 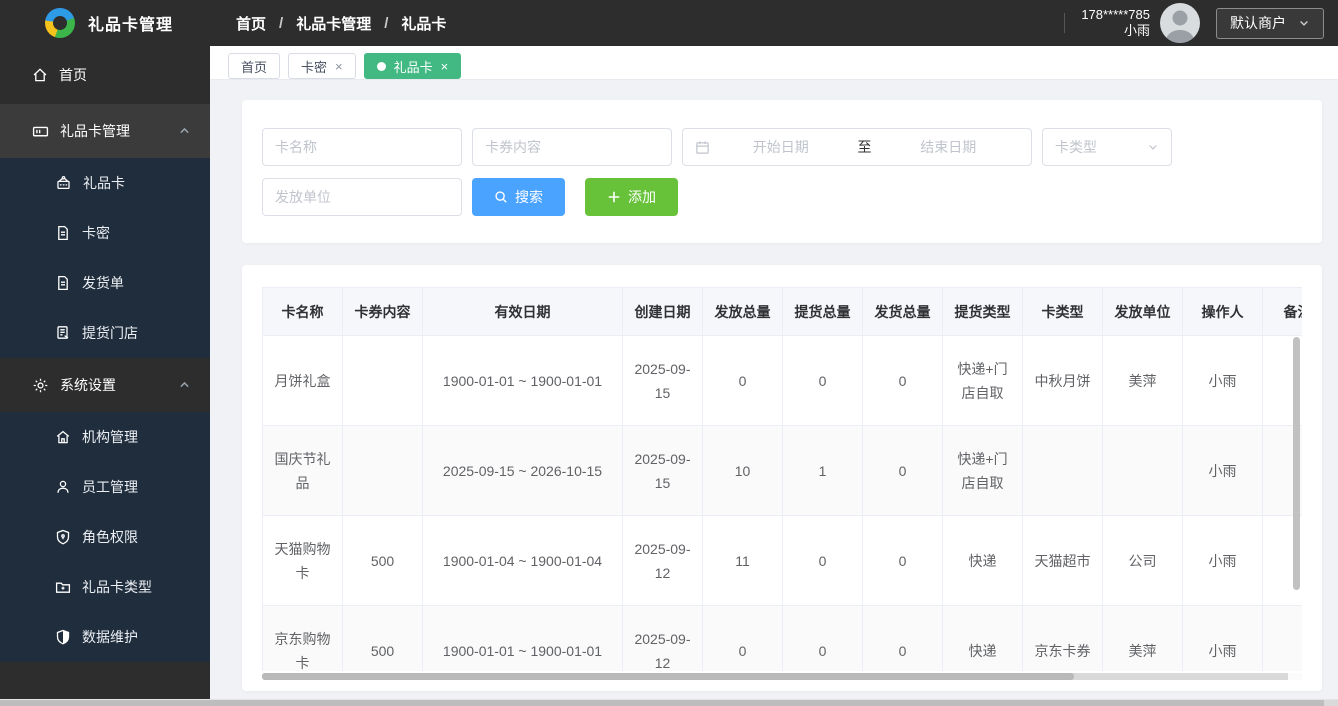 What do you see at coordinates (105, 75) in the screenshot?
I see `sidebar-item-home: 首页` at bounding box center [105, 75].